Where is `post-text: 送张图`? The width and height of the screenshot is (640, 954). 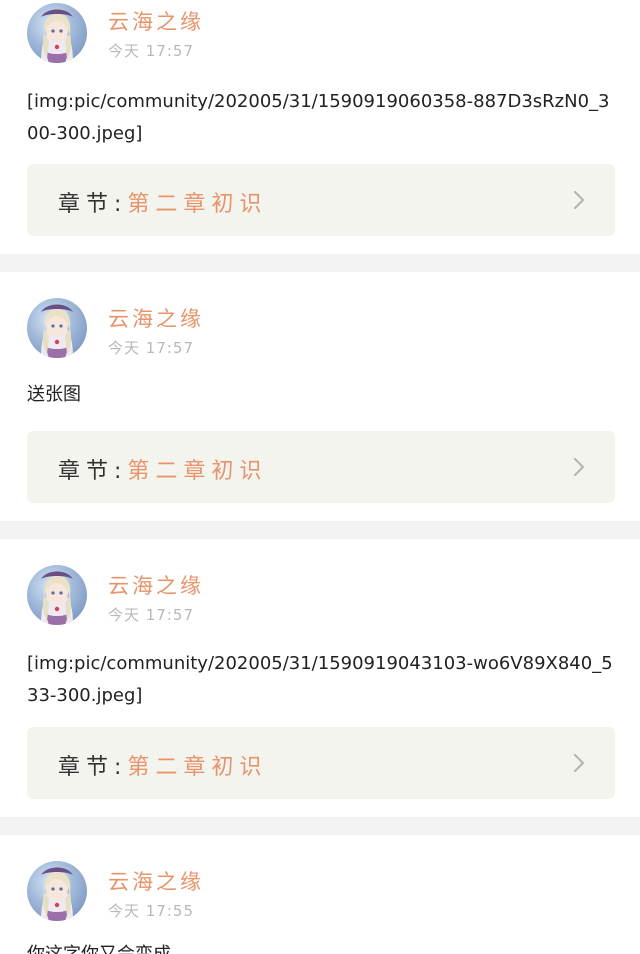 post-text: 送张图 is located at coordinates (54, 394).